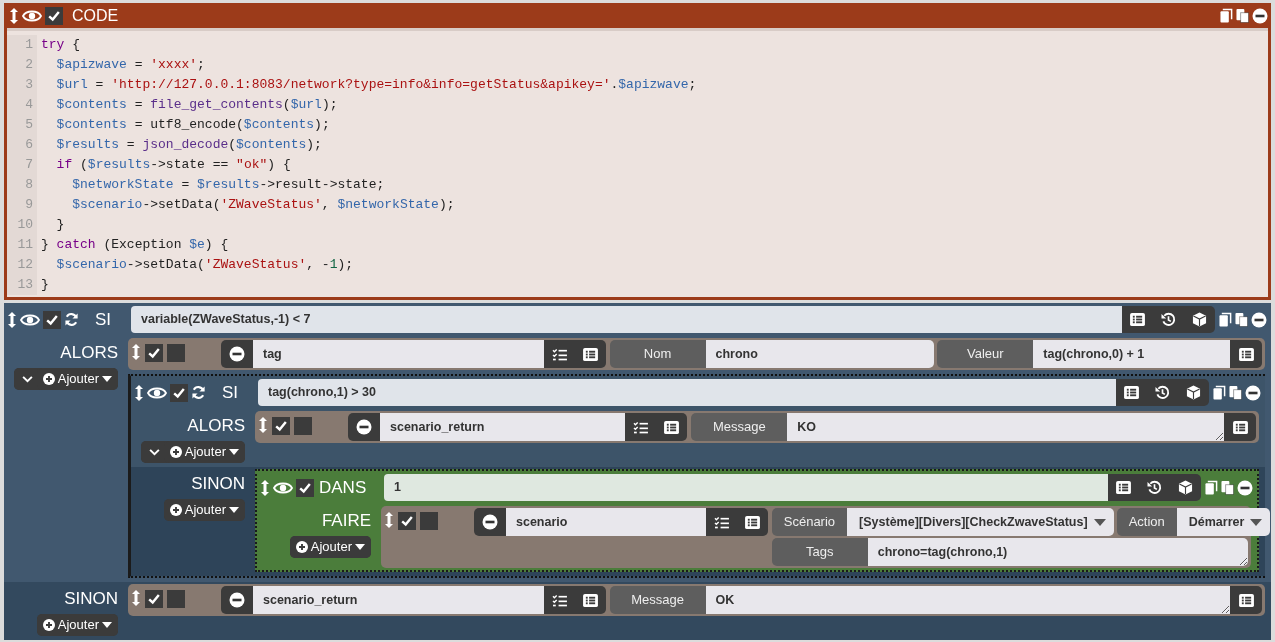  What do you see at coordinates (196, 105) in the screenshot?
I see `code-line: $contents = file_get_contents($url);` at bounding box center [196, 105].